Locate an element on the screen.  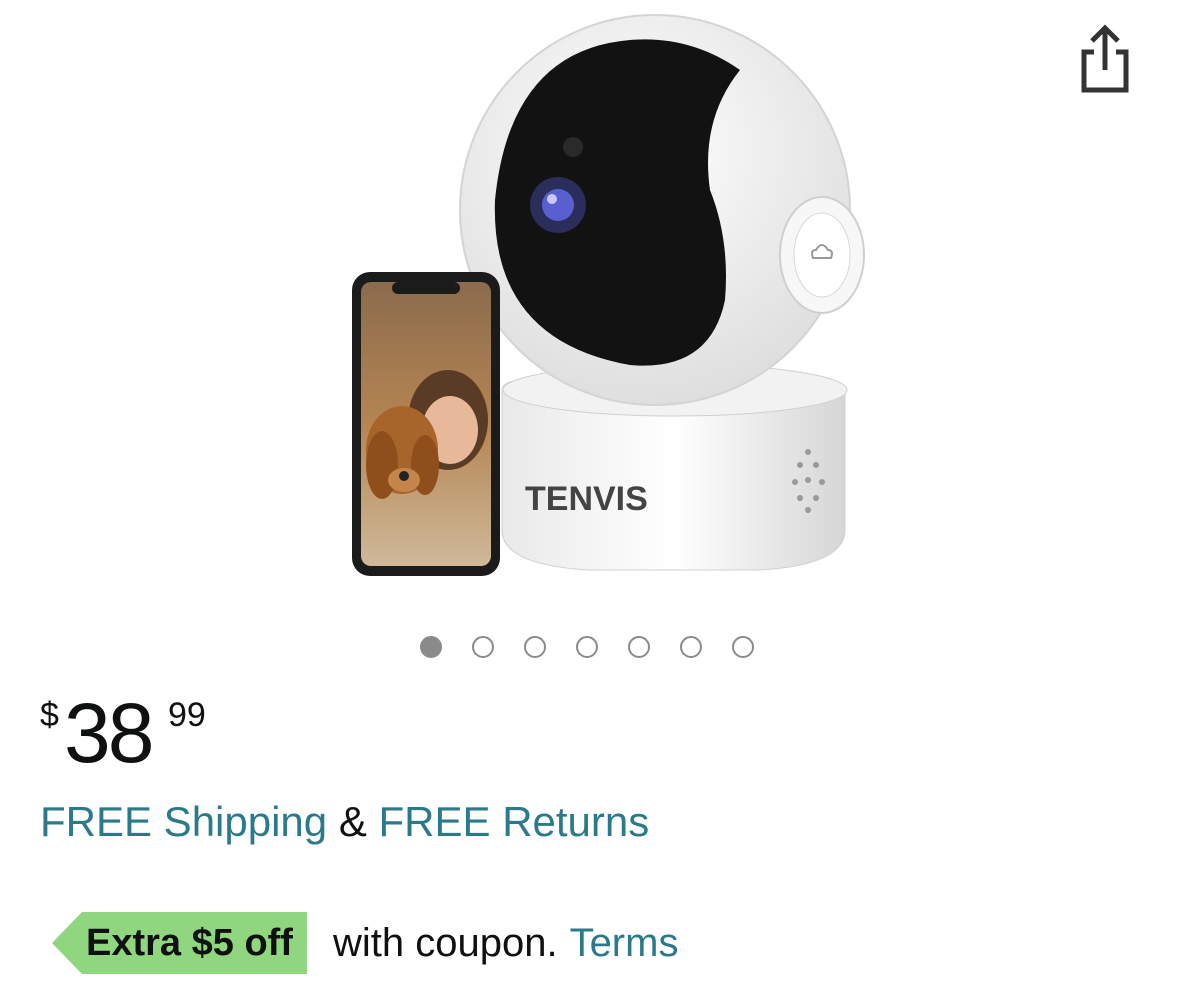
free-returns-link: FREE Returns is located at coordinates (514, 821).